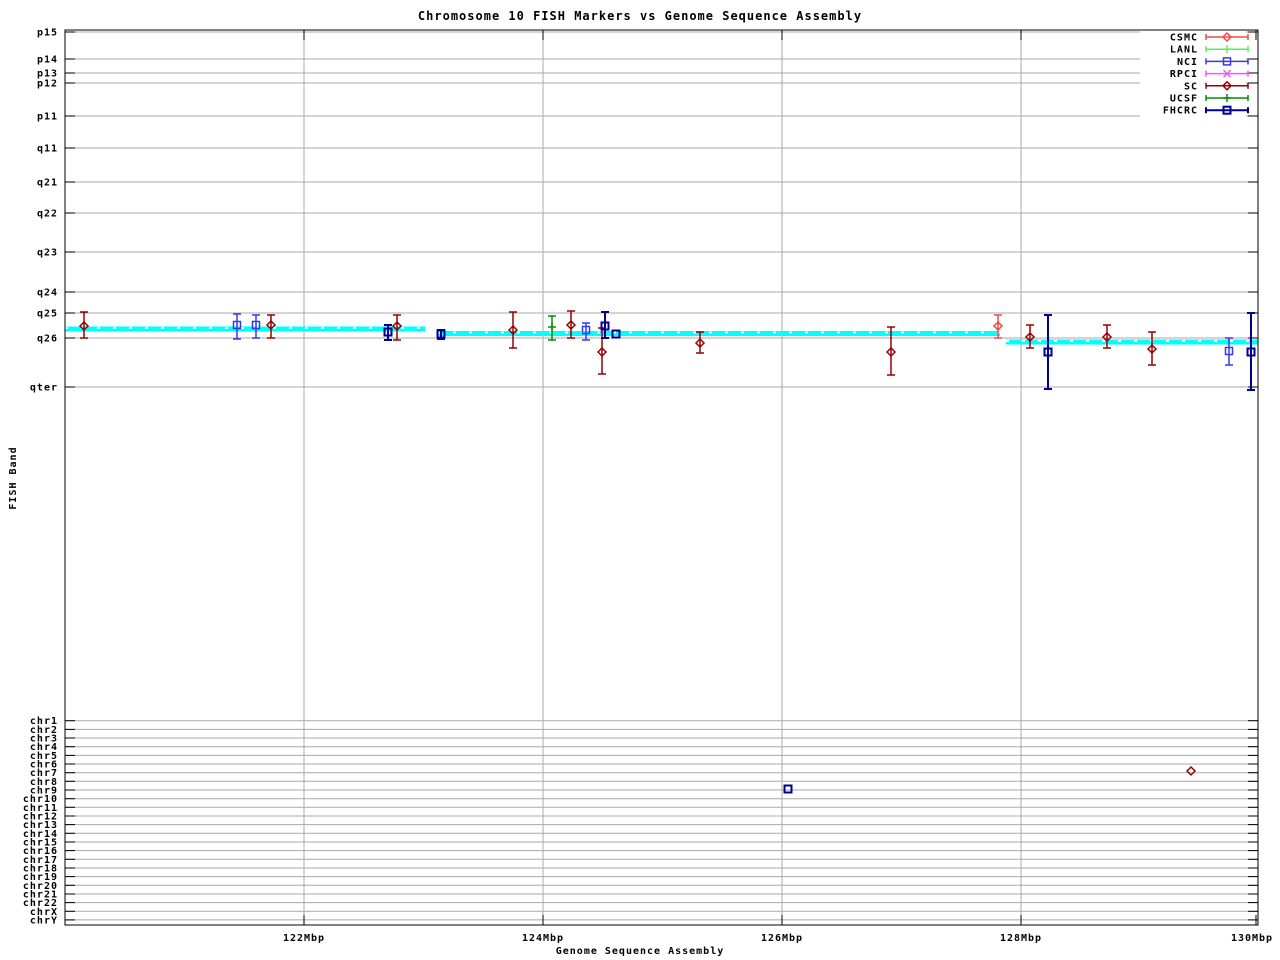 The width and height of the screenshot is (1280, 960). Describe the element at coordinates (47, 339) in the screenshot. I see `band-tick-label: q26` at that location.